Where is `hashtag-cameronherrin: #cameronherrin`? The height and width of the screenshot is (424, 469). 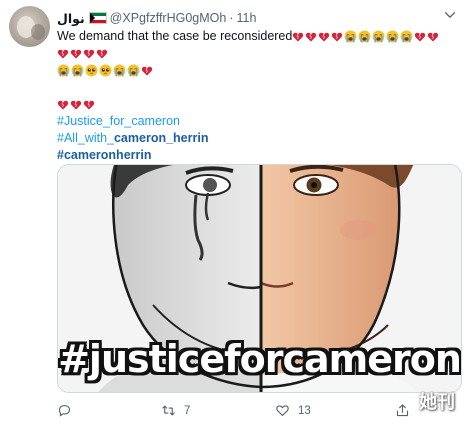 hashtag-cameronherrin: #cameronherrin is located at coordinates (104, 155).